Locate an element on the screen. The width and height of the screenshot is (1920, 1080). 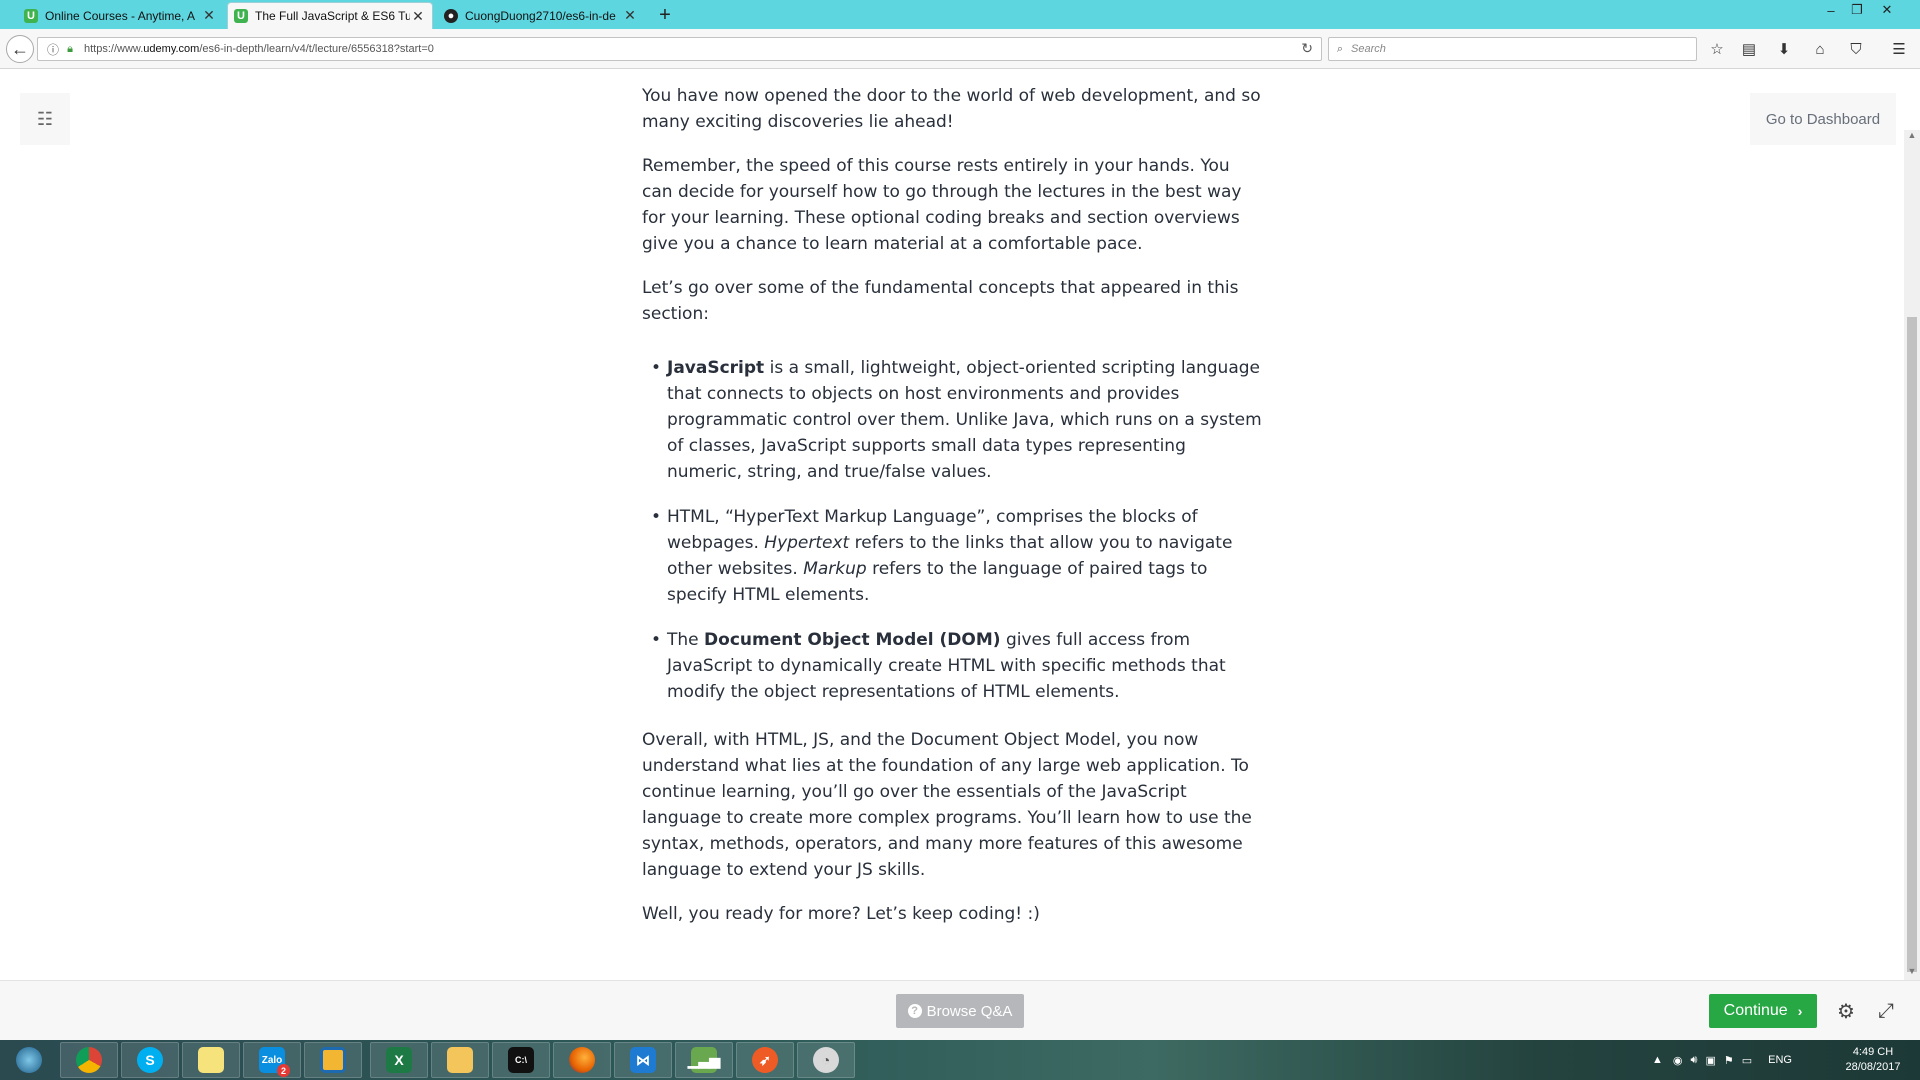
tab-title: The Full JavaScript & ES6 Tu is located at coordinates (332, 16).